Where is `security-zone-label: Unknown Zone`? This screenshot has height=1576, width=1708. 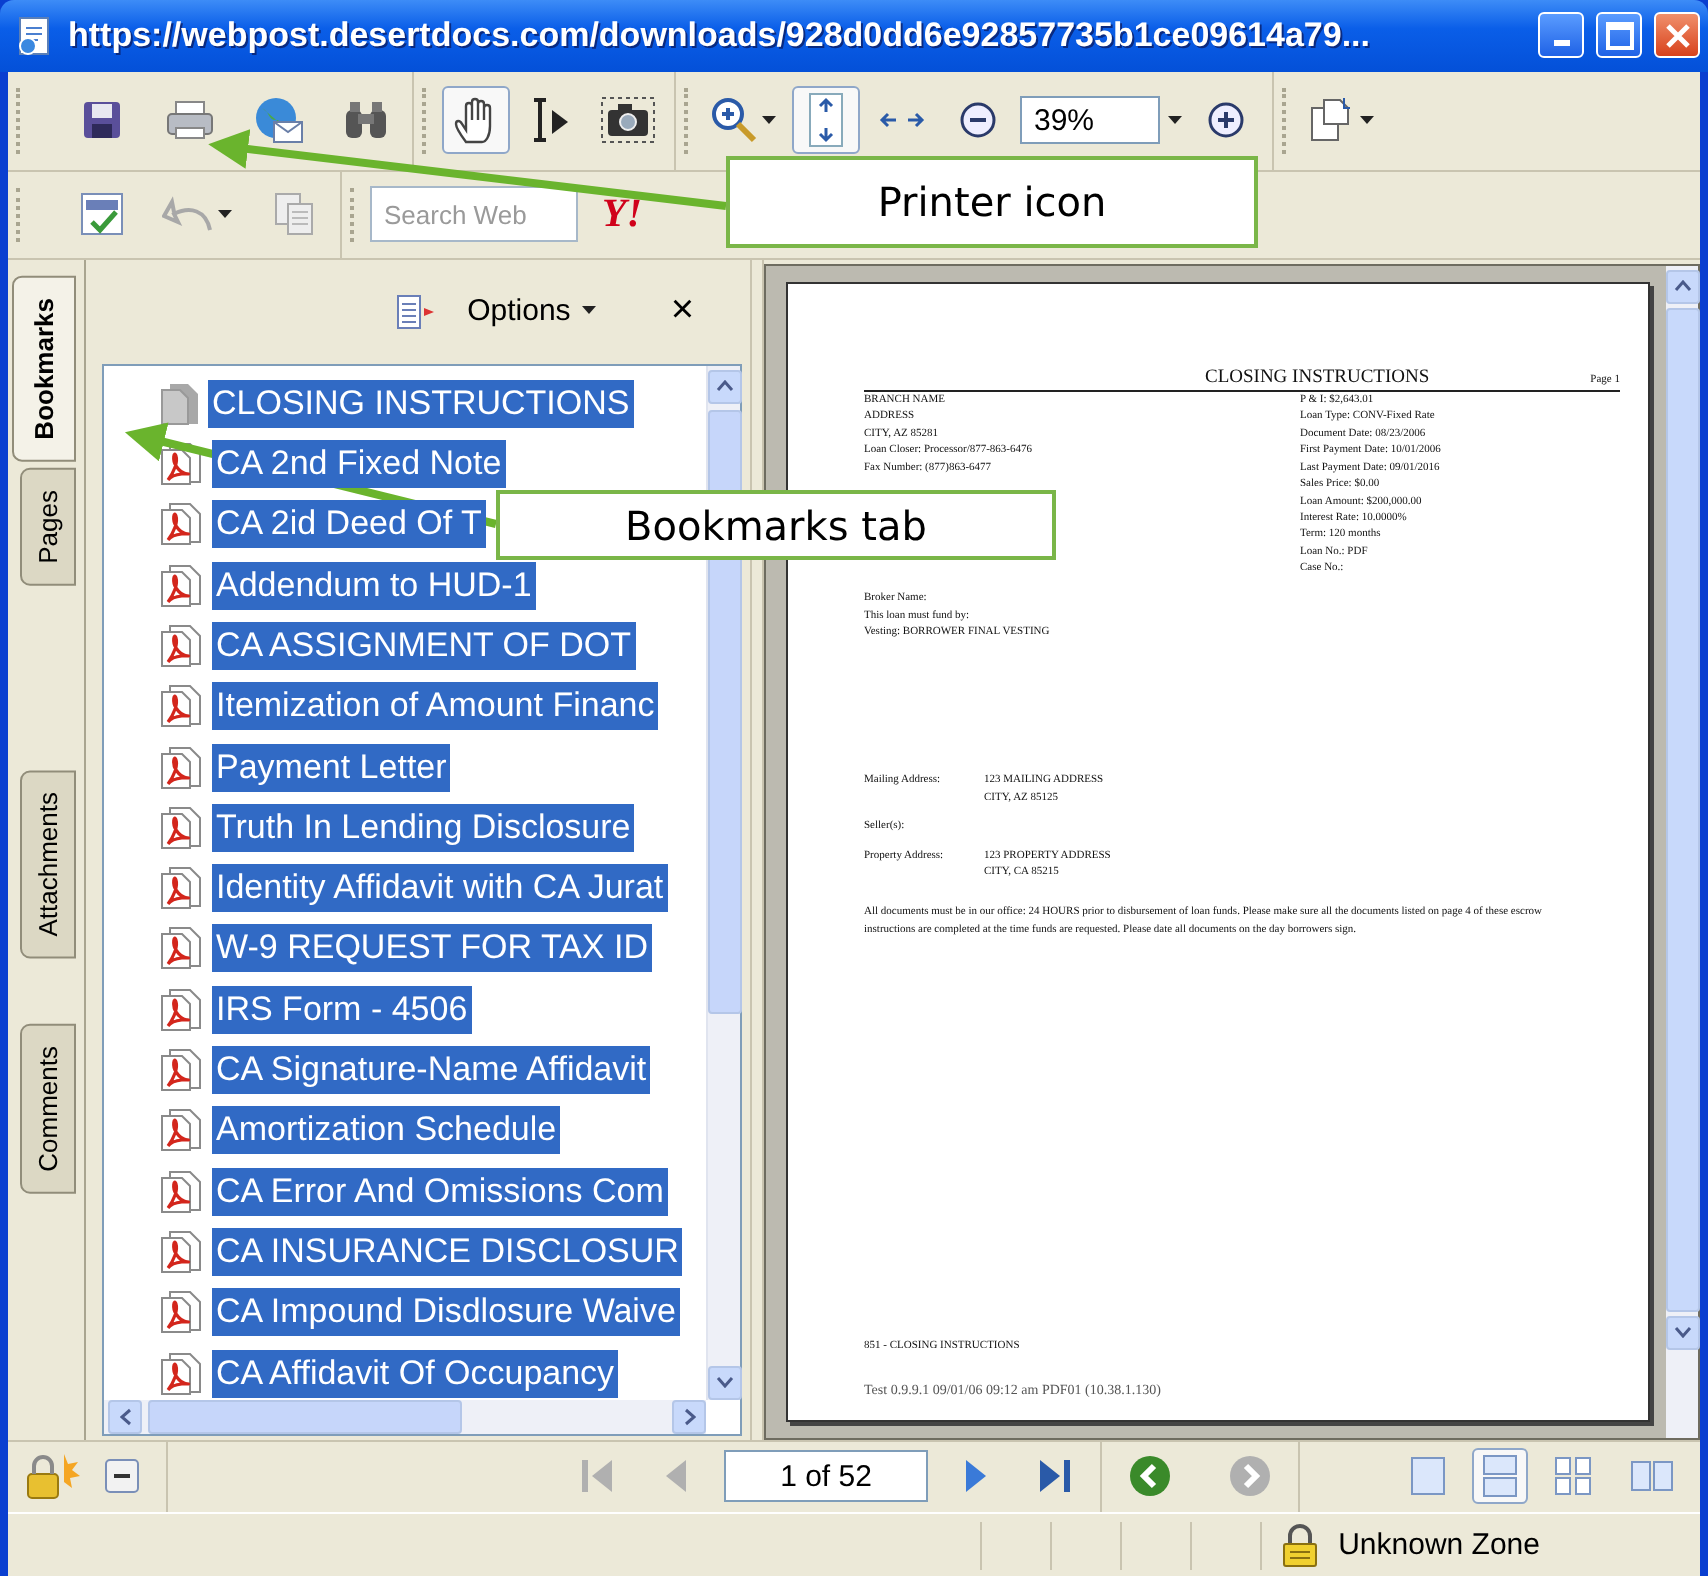 security-zone-label: Unknown Zone is located at coordinates (1439, 1545).